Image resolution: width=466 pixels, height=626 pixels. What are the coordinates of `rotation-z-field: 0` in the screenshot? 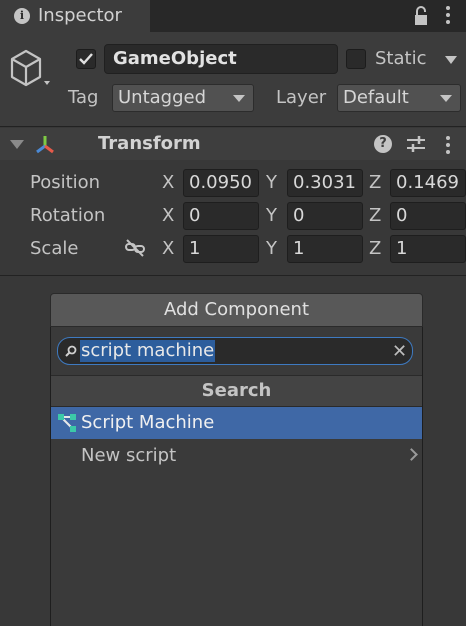 It's located at (428, 216).